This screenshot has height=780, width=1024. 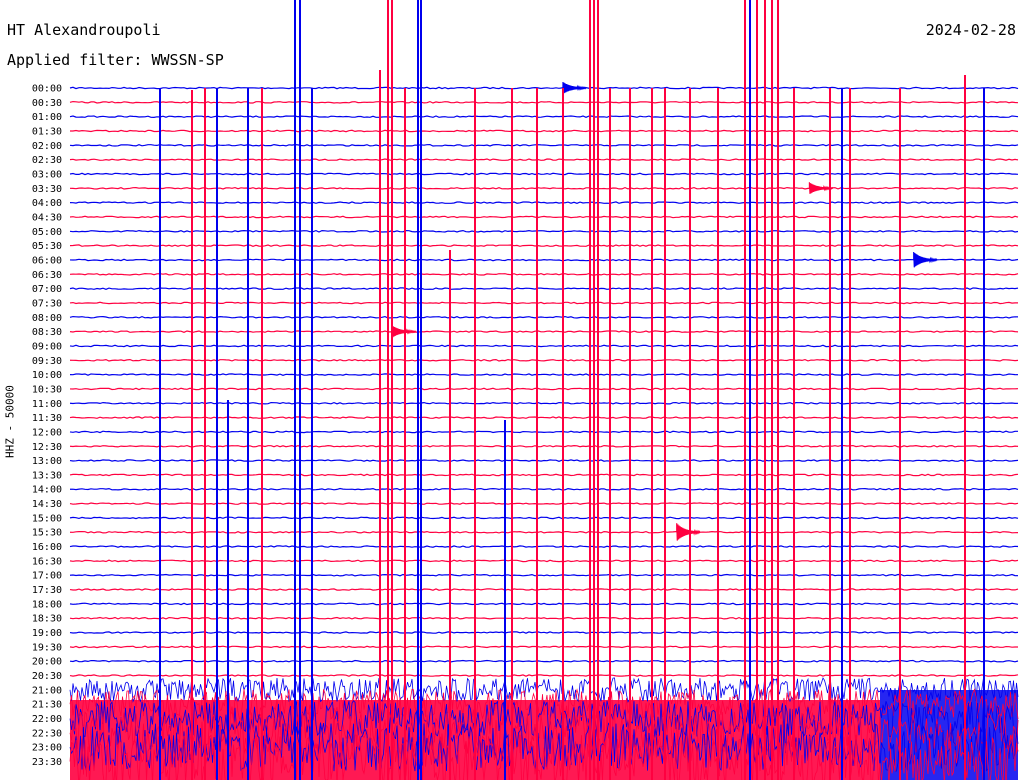 I want to click on row-time-label: 12:00, so click(x=47, y=432).